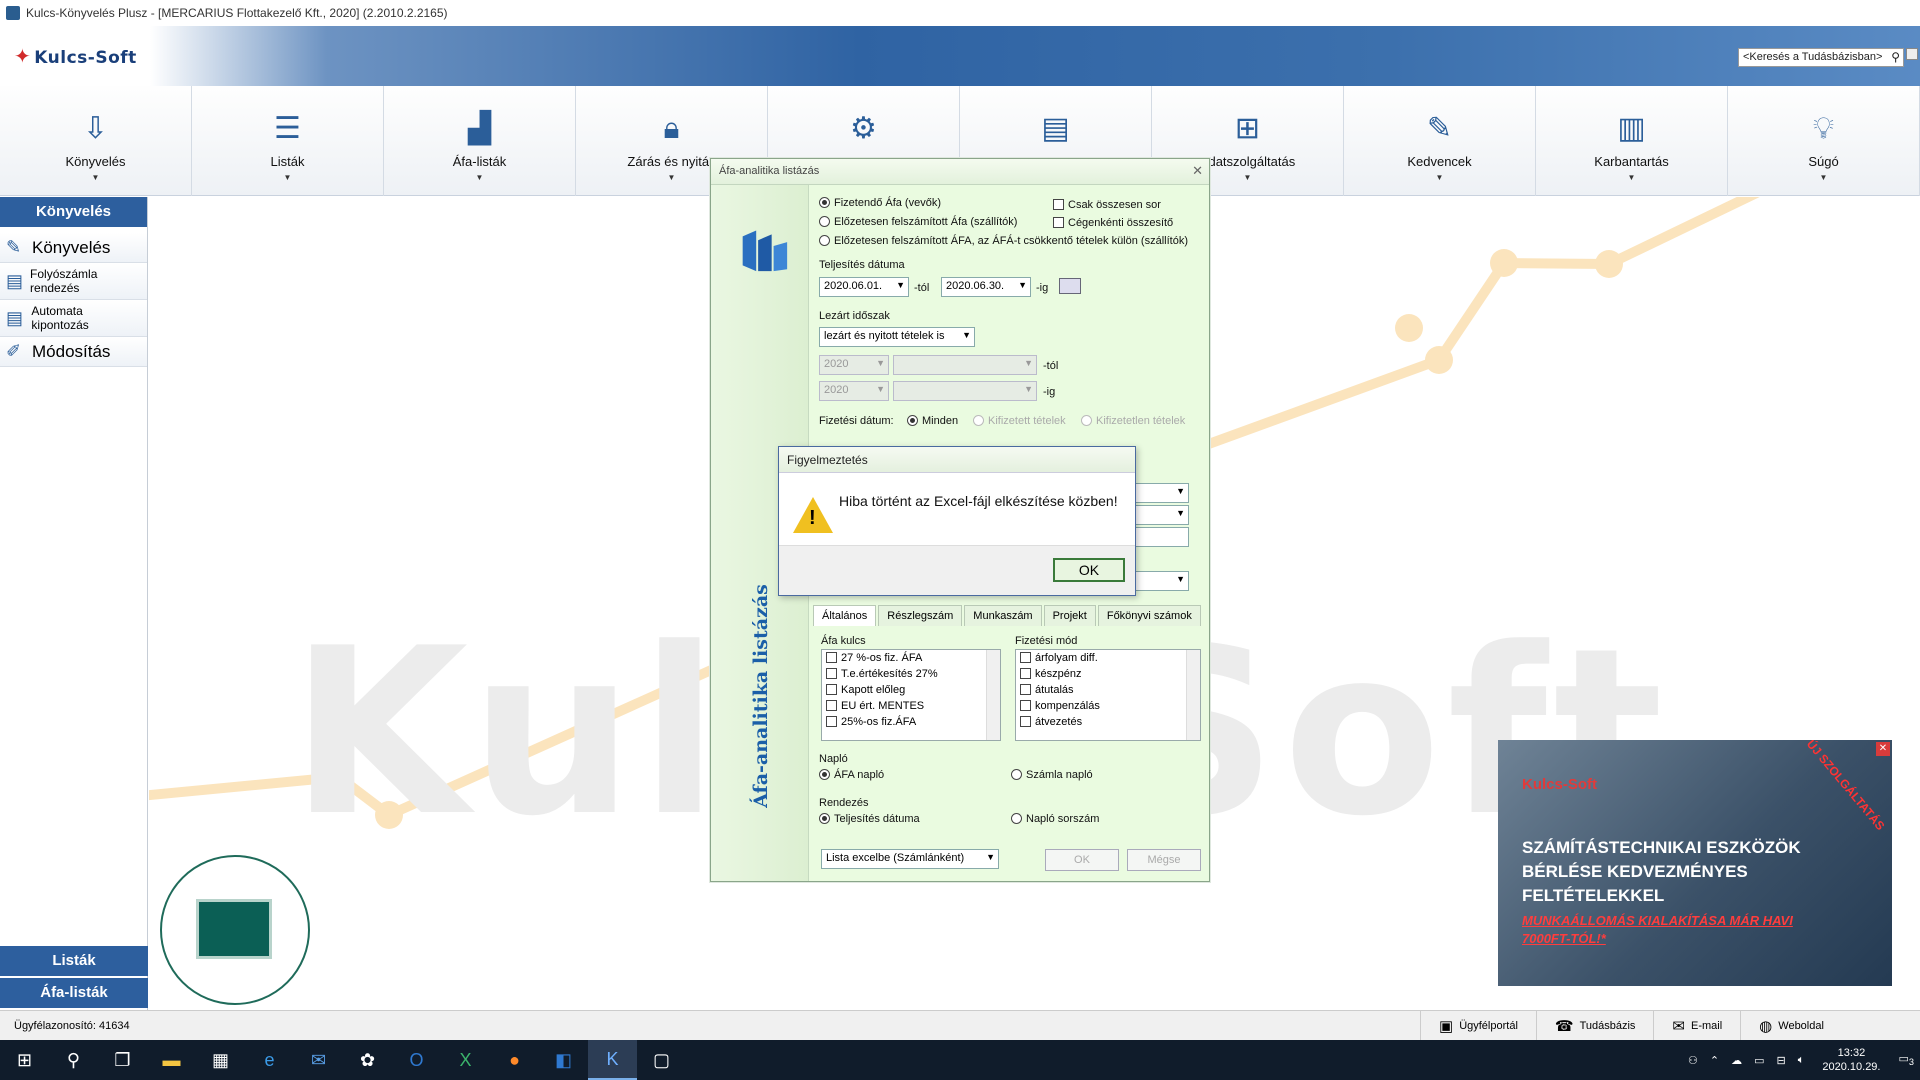 This screenshot has width=1920, height=1080. Describe the element at coordinates (851, 775) in the screenshot. I see `naplo-afa: ÁFA napló` at that location.